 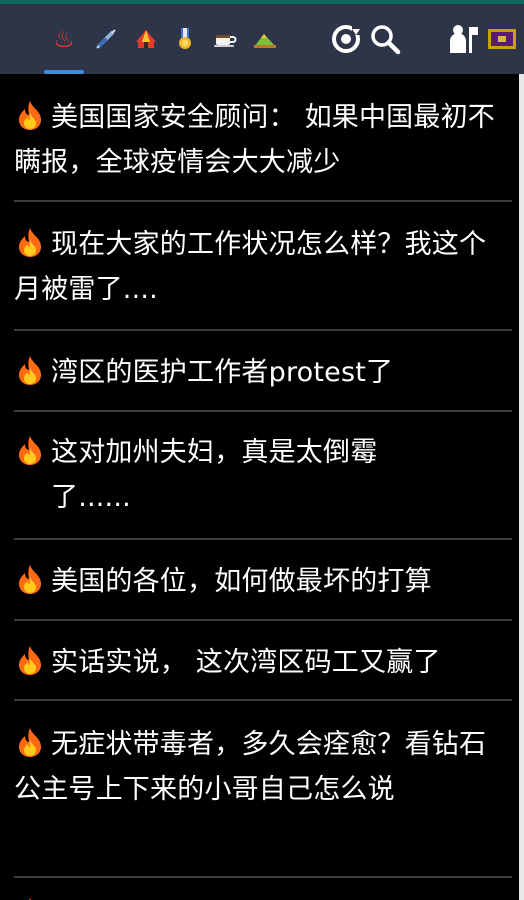 I want to click on hot-springs-icon: ♨, so click(x=64, y=39).